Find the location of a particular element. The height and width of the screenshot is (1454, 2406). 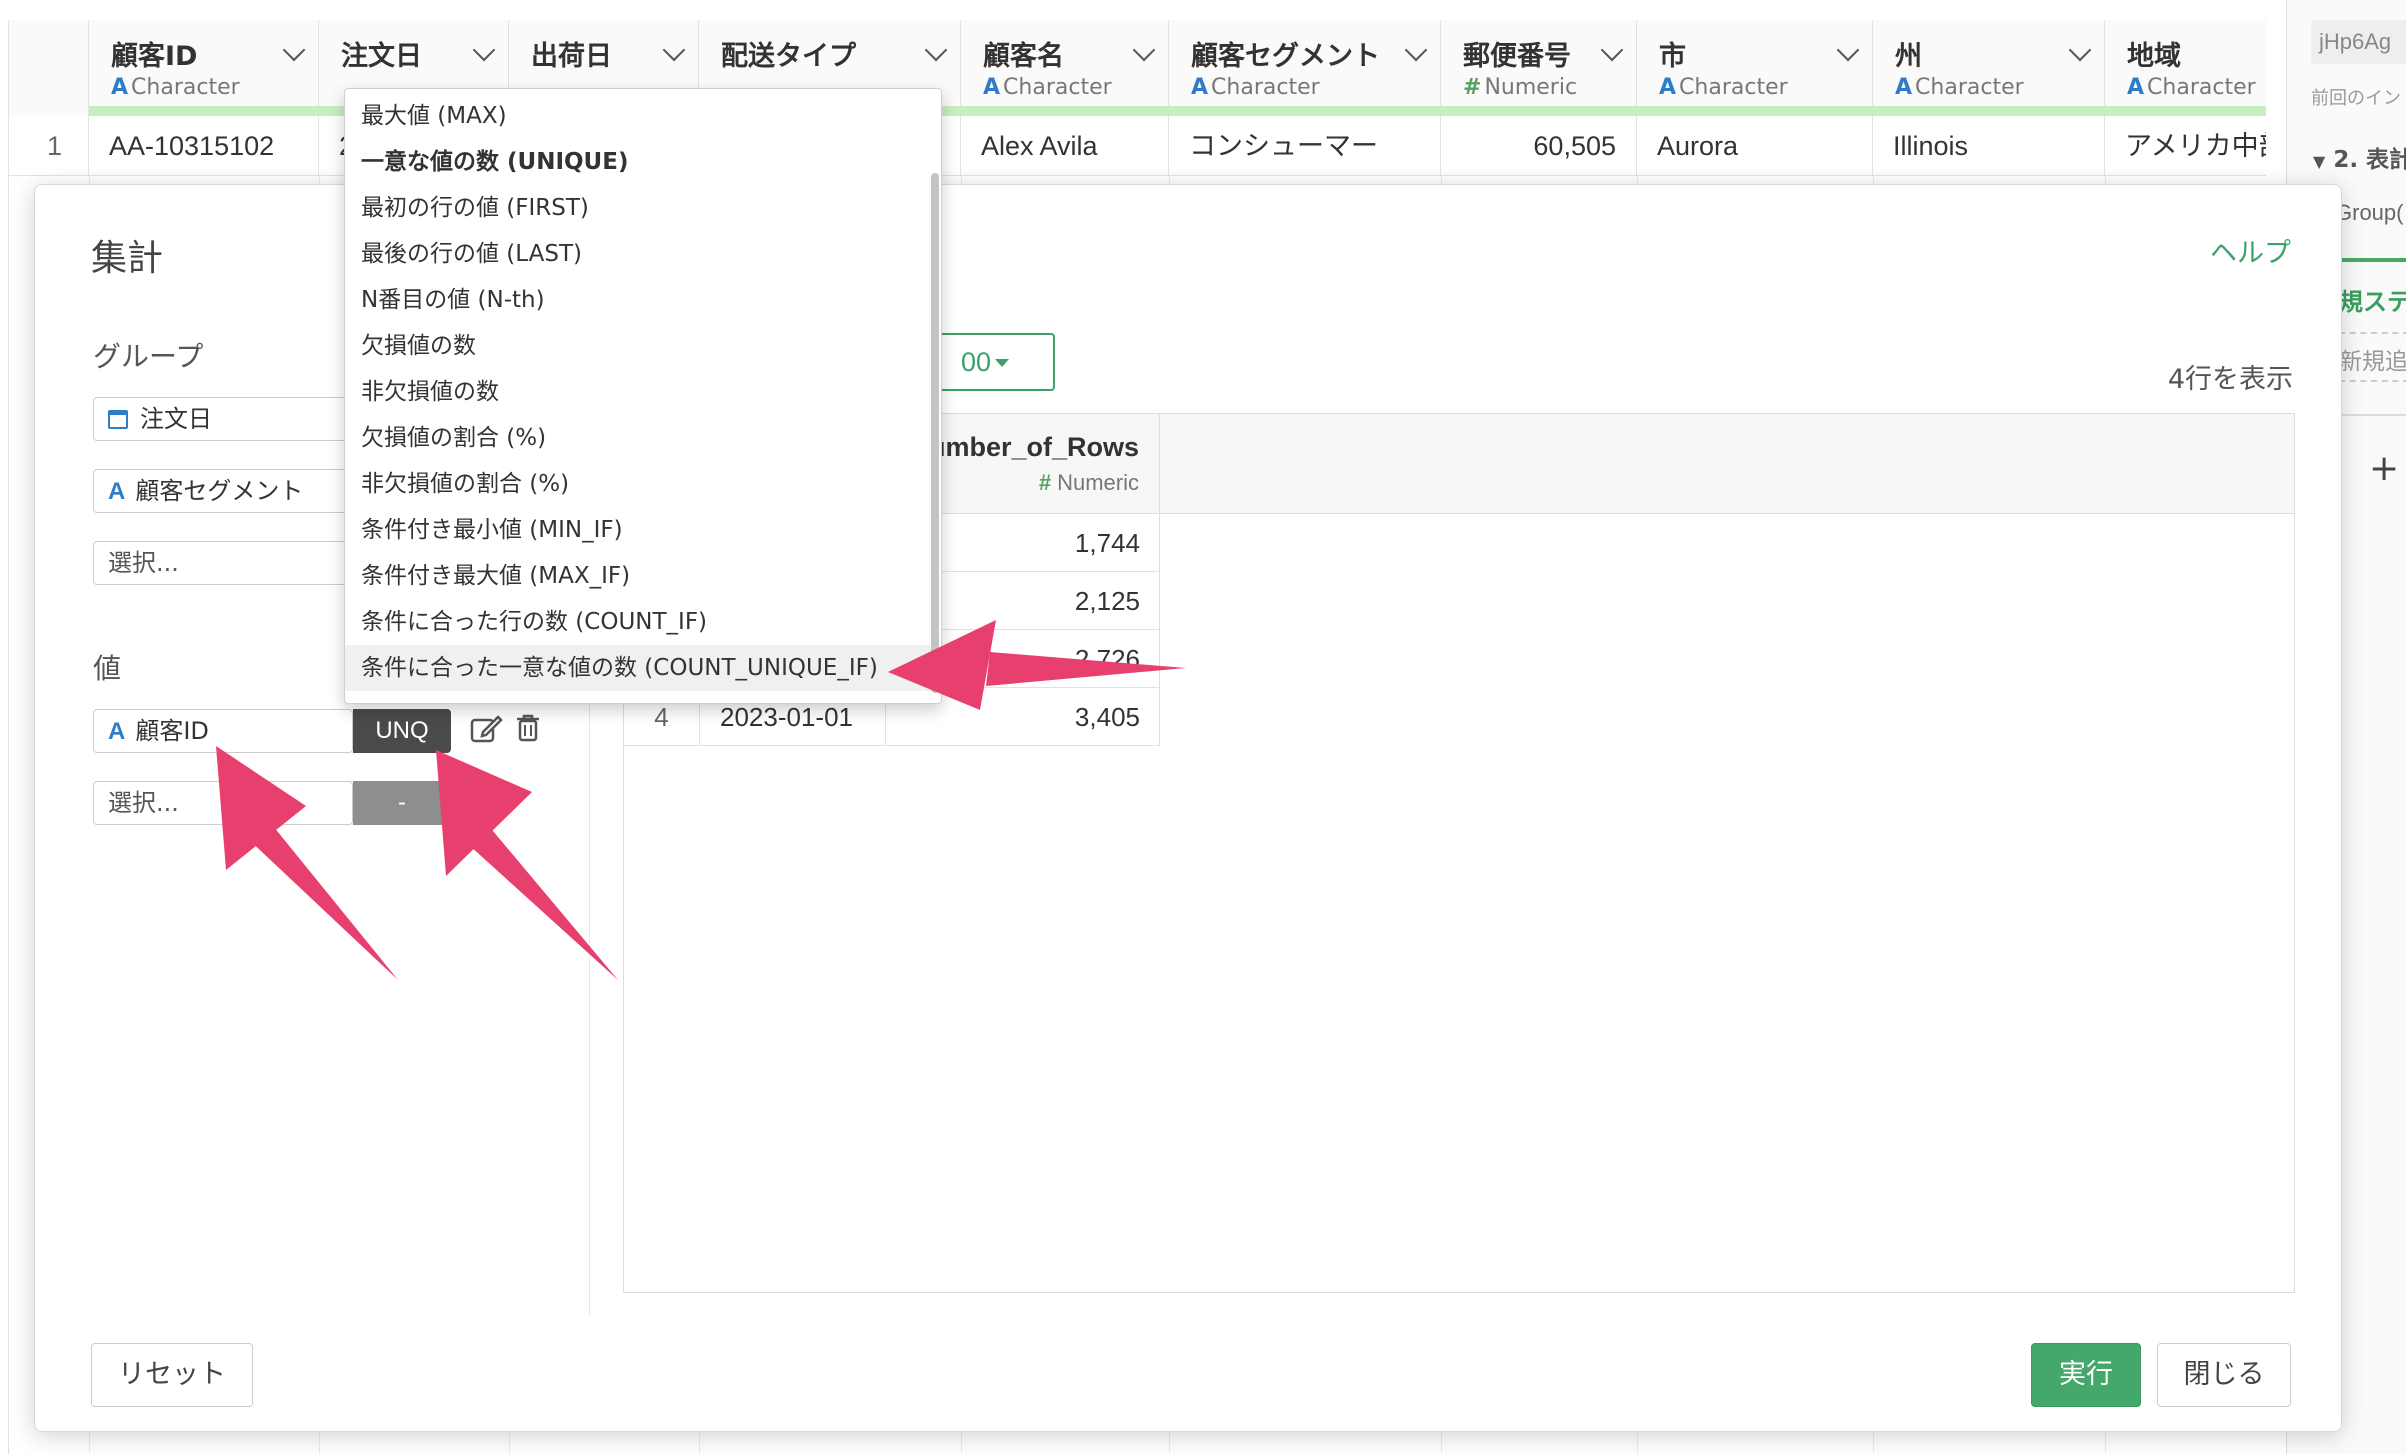

dialog-title: 集計 is located at coordinates (127, 258).